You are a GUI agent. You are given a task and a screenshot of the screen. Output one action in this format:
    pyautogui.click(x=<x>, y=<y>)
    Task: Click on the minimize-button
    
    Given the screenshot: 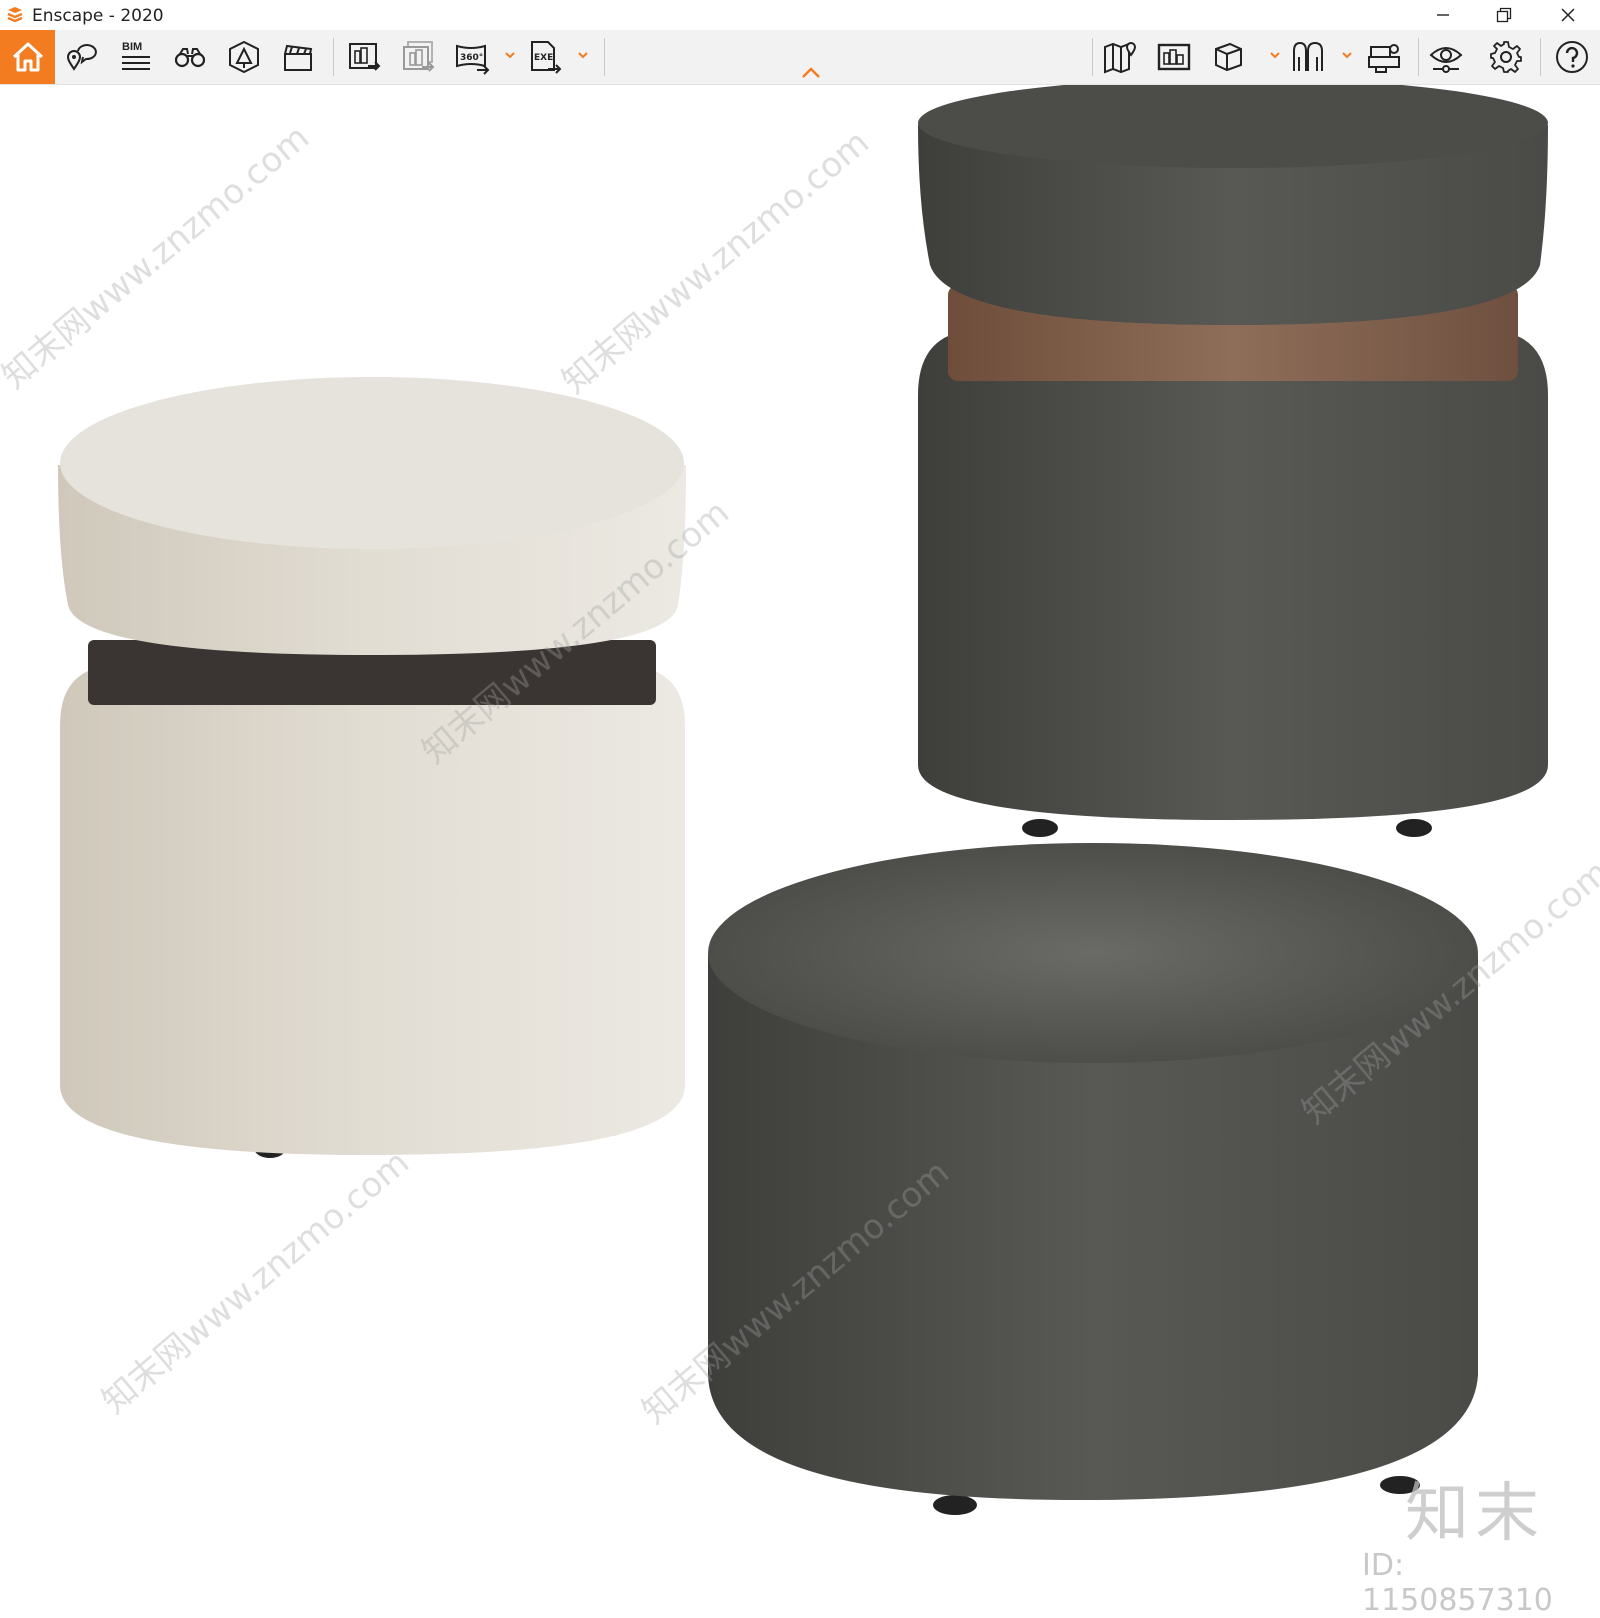 What is the action you would take?
    pyautogui.click(x=1443, y=15)
    